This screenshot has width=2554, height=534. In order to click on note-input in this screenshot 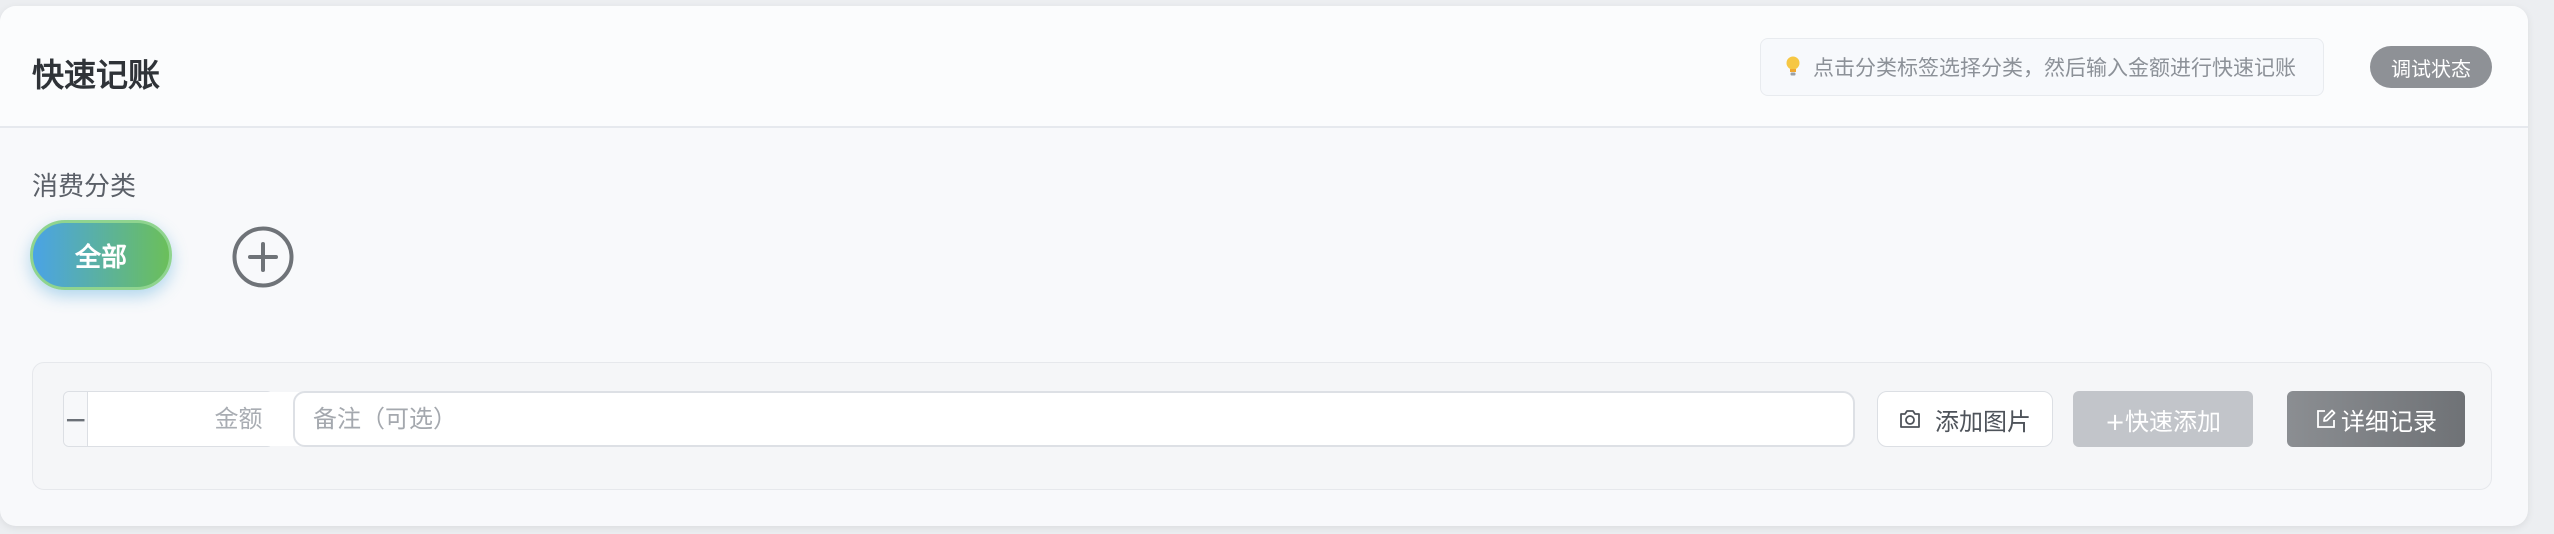, I will do `click(1074, 419)`.